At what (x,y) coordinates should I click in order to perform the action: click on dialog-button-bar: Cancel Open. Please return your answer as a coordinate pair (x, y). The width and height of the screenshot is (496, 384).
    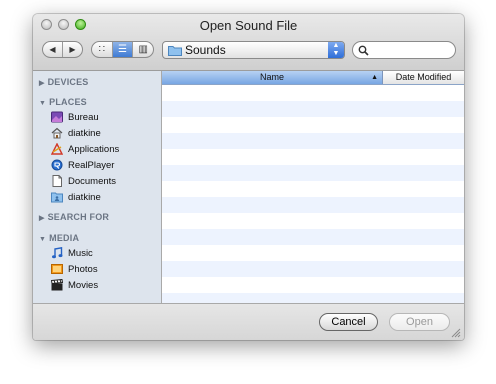
    Looking at the image, I should click on (248, 321).